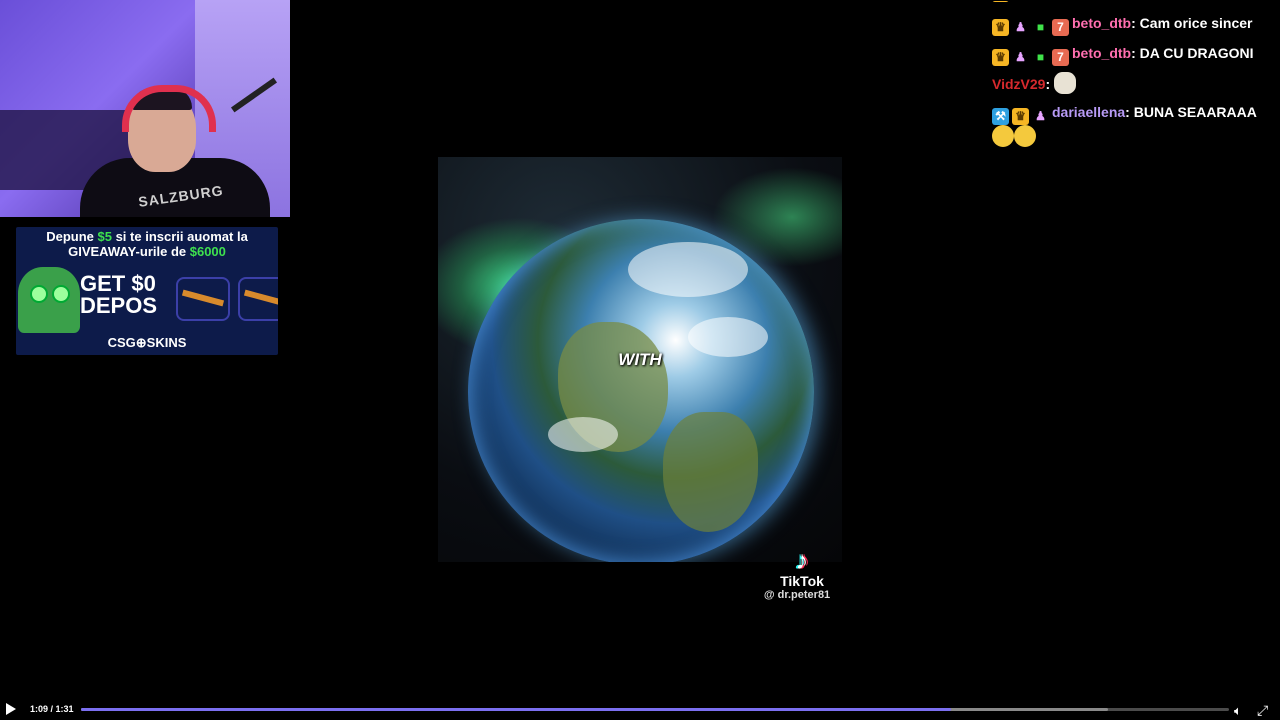 The width and height of the screenshot is (1280, 720). I want to click on ad-headline-line-1: GET $0, so click(118, 283).